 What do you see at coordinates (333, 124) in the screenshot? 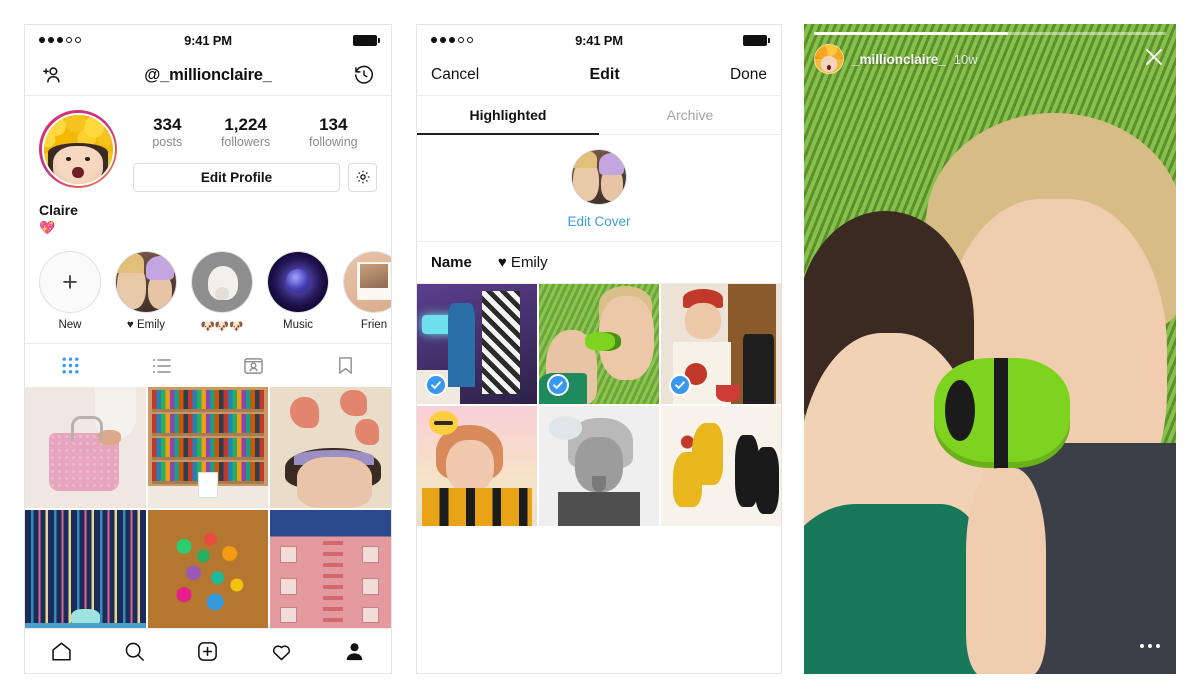
I see `stat-following-number: 134` at bounding box center [333, 124].